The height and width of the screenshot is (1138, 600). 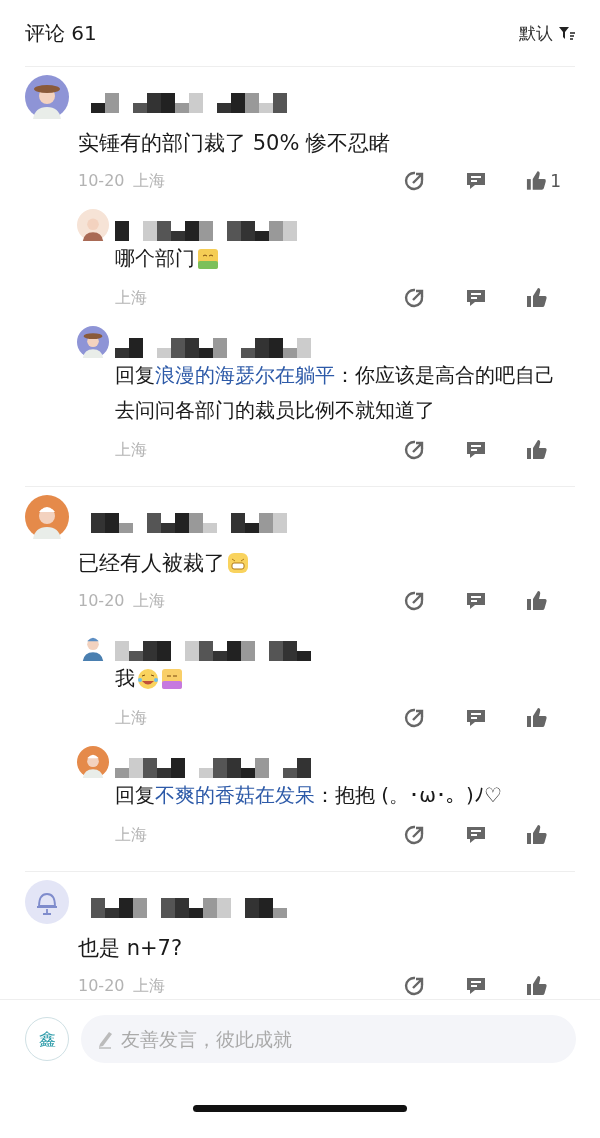 I want to click on comment-text: 已经有人被裁了, so click(x=151, y=563).